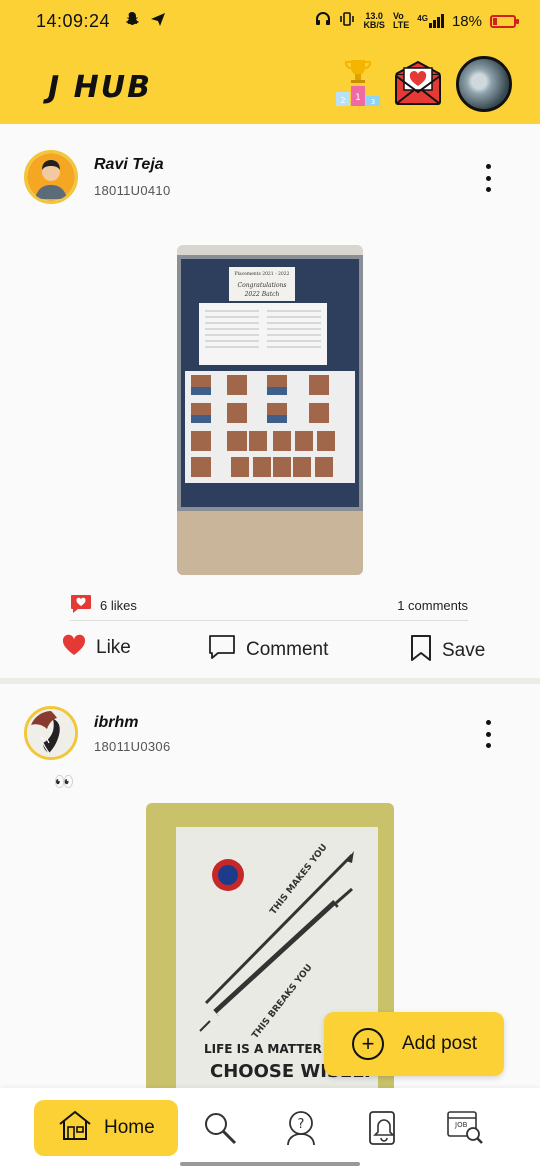 This screenshot has height=1170, width=540. What do you see at coordinates (418, 85) in the screenshot?
I see `love-mail-icon` at bounding box center [418, 85].